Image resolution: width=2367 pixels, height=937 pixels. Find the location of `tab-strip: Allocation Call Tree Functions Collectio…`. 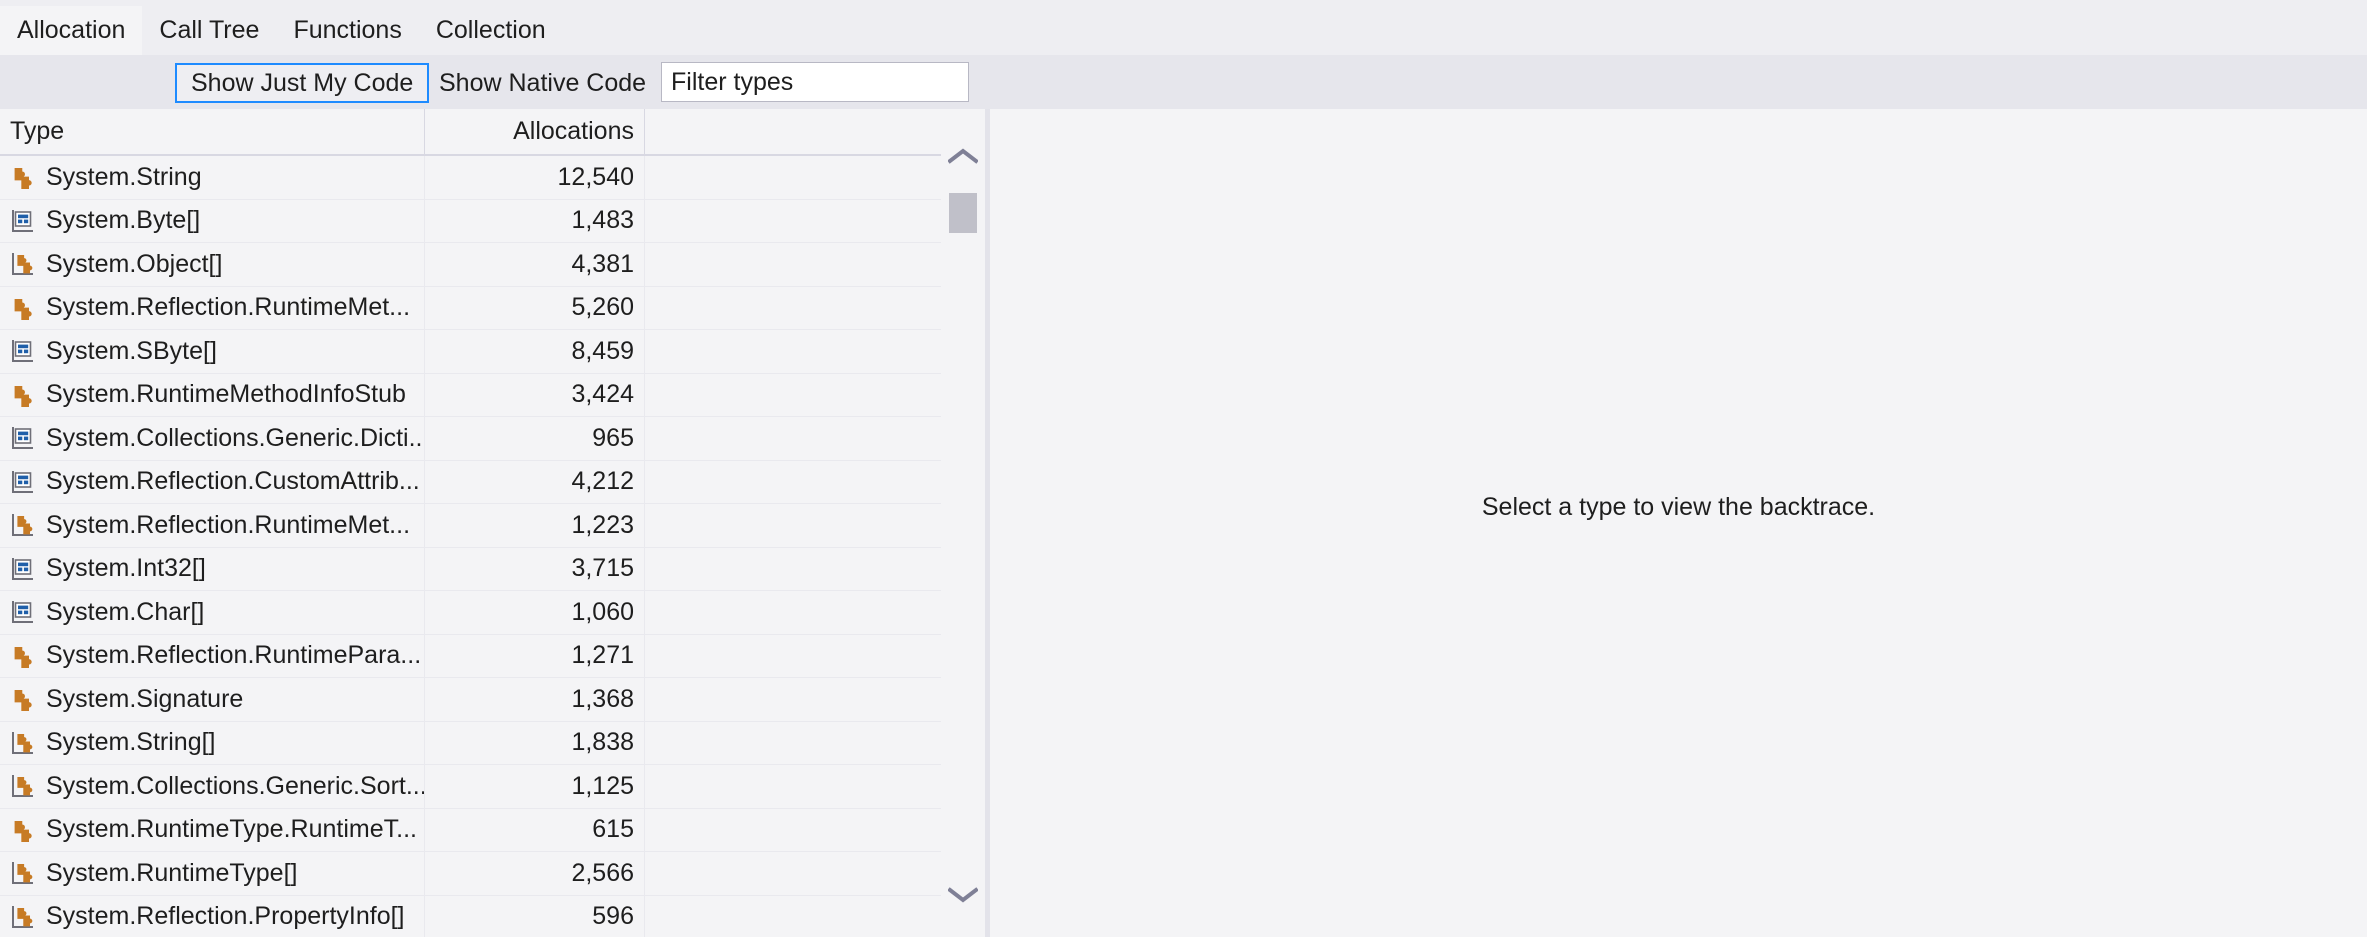

tab-strip: Allocation Call Tree Functions Collectio… is located at coordinates (1183, 27).